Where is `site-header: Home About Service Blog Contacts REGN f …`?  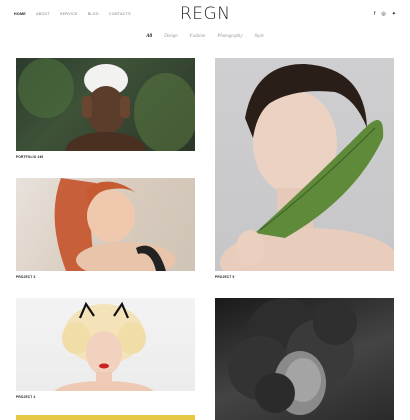 site-header: Home About Service Blog Contacts REGN f … is located at coordinates (205, 15).